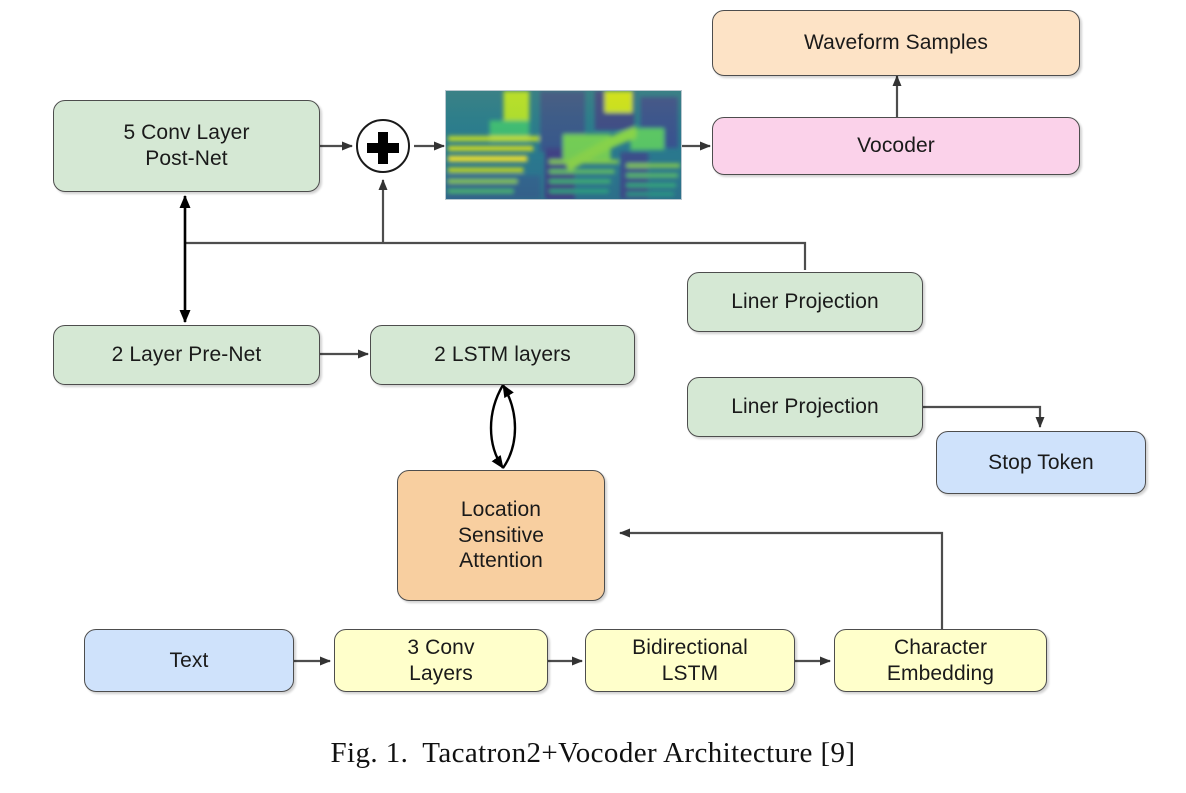  What do you see at coordinates (940, 660) in the screenshot?
I see `node-character-embedding: Character Embedding` at bounding box center [940, 660].